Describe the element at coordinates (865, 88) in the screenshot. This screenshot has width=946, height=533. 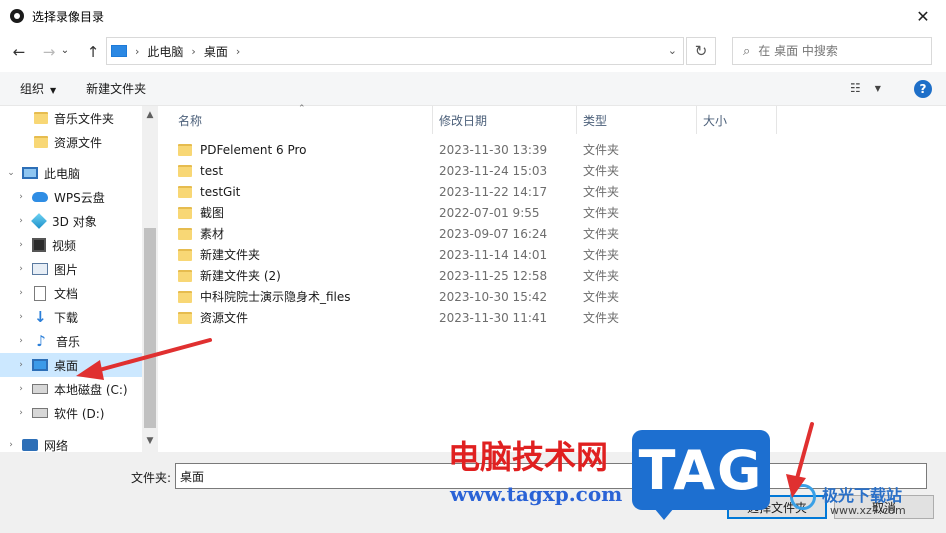
I see `view-options-button: ☷ ▼` at that location.